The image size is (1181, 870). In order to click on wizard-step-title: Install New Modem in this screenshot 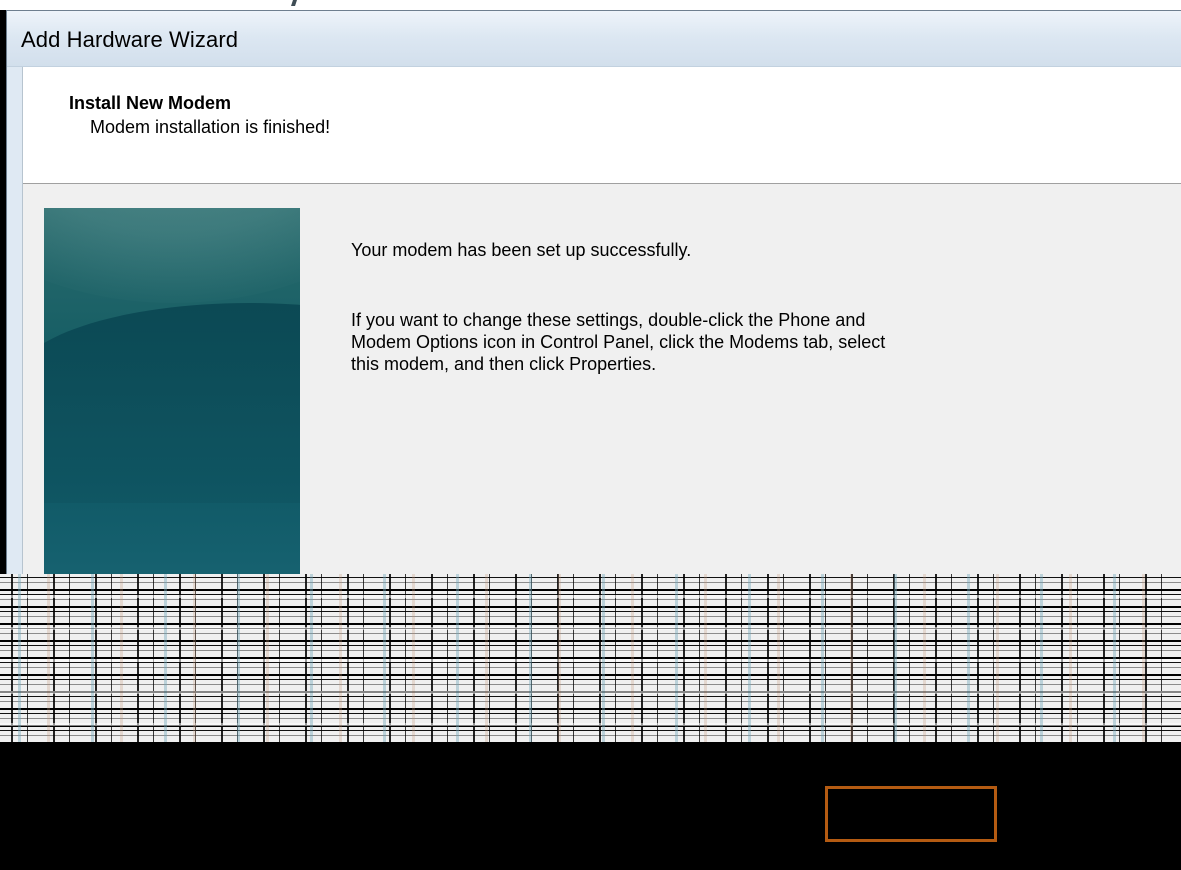, I will do `click(150, 103)`.